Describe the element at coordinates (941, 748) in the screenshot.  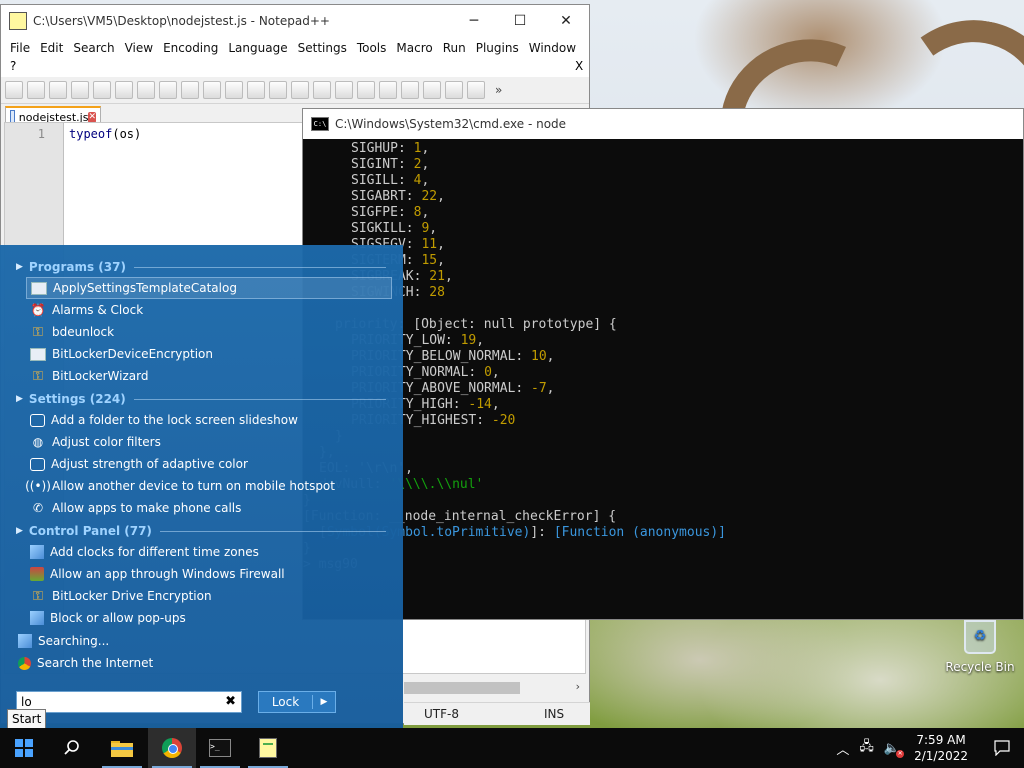
I see `taskbar-clock: 7:59 AM 2/1/2022` at that location.